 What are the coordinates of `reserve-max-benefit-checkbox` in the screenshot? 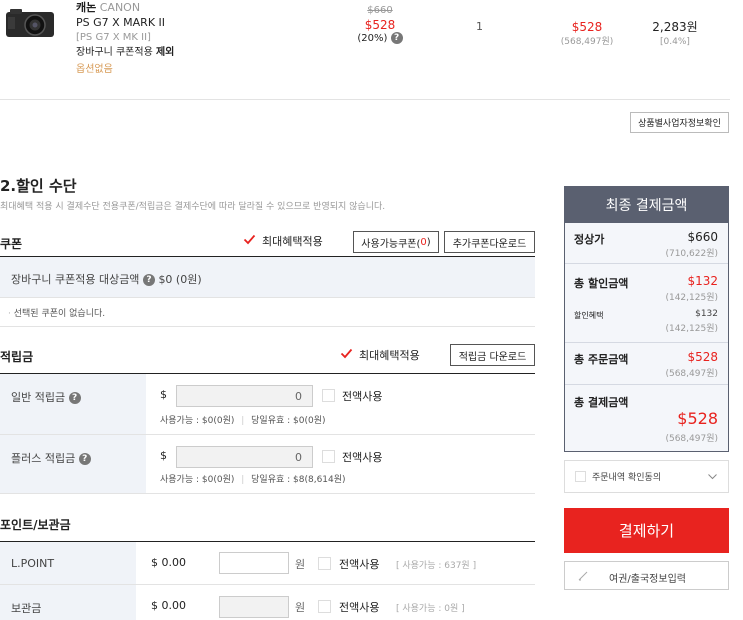 It's located at (346, 355).